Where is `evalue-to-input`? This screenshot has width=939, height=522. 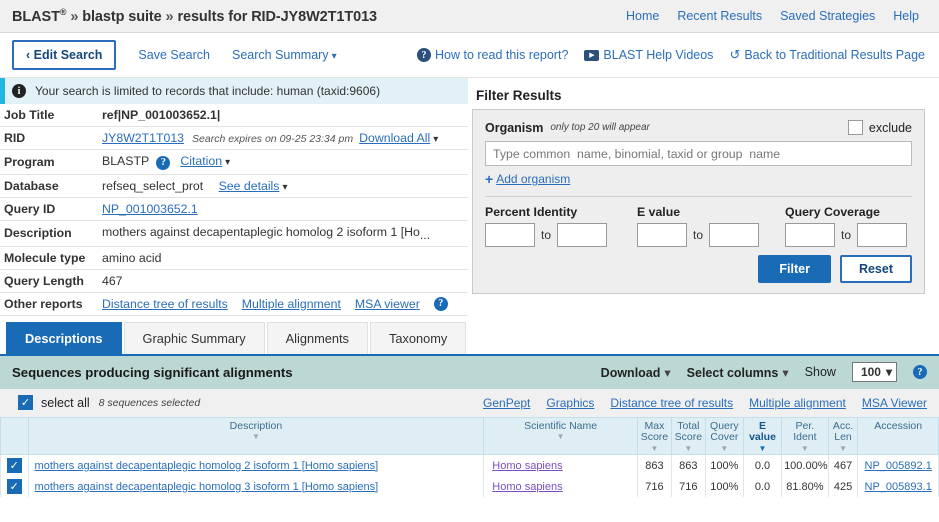 evalue-to-input is located at coordinates (734, 235).